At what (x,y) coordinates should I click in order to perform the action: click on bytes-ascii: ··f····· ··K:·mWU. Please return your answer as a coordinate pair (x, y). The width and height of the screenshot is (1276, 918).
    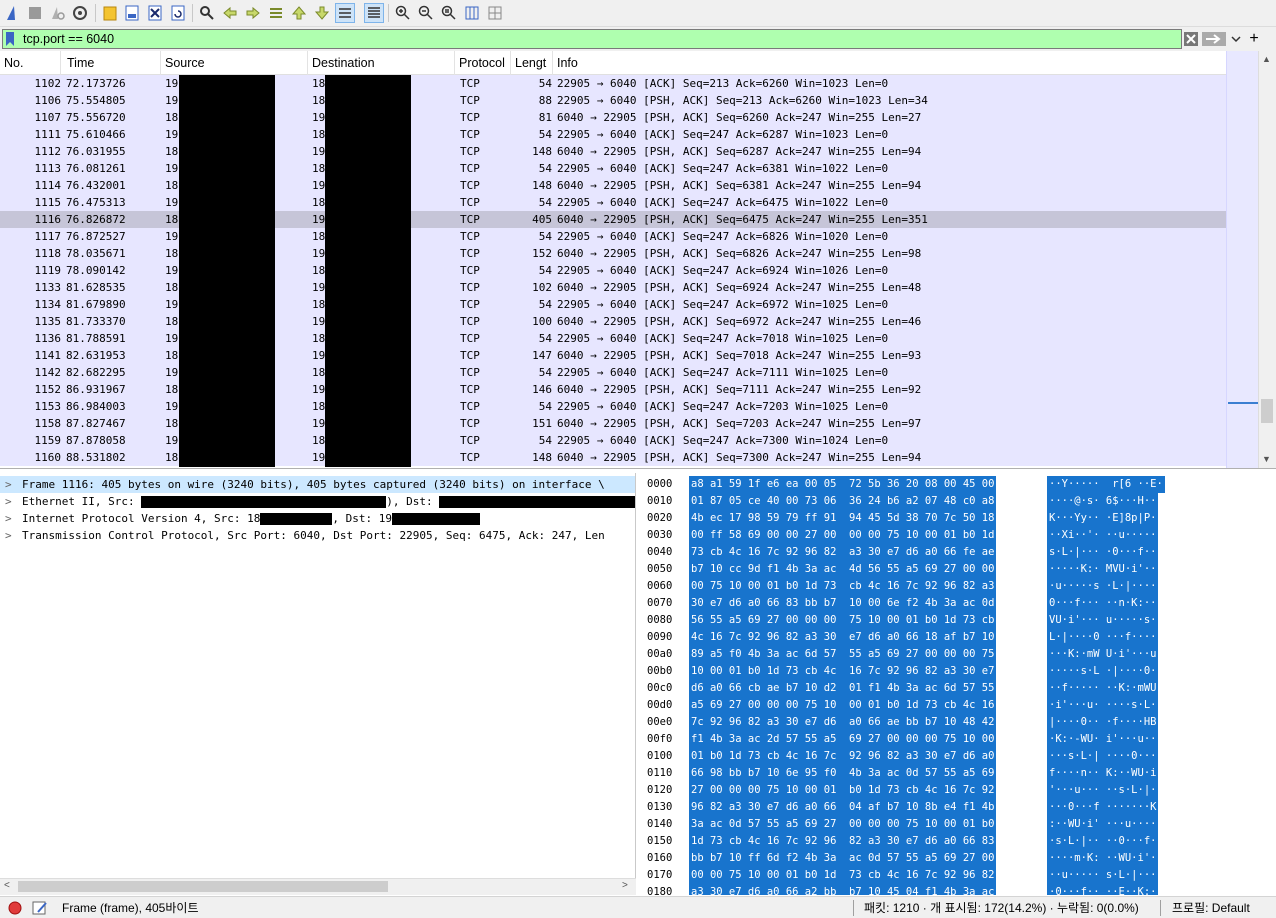
    Looking at the image, I should click on (1103, 688).